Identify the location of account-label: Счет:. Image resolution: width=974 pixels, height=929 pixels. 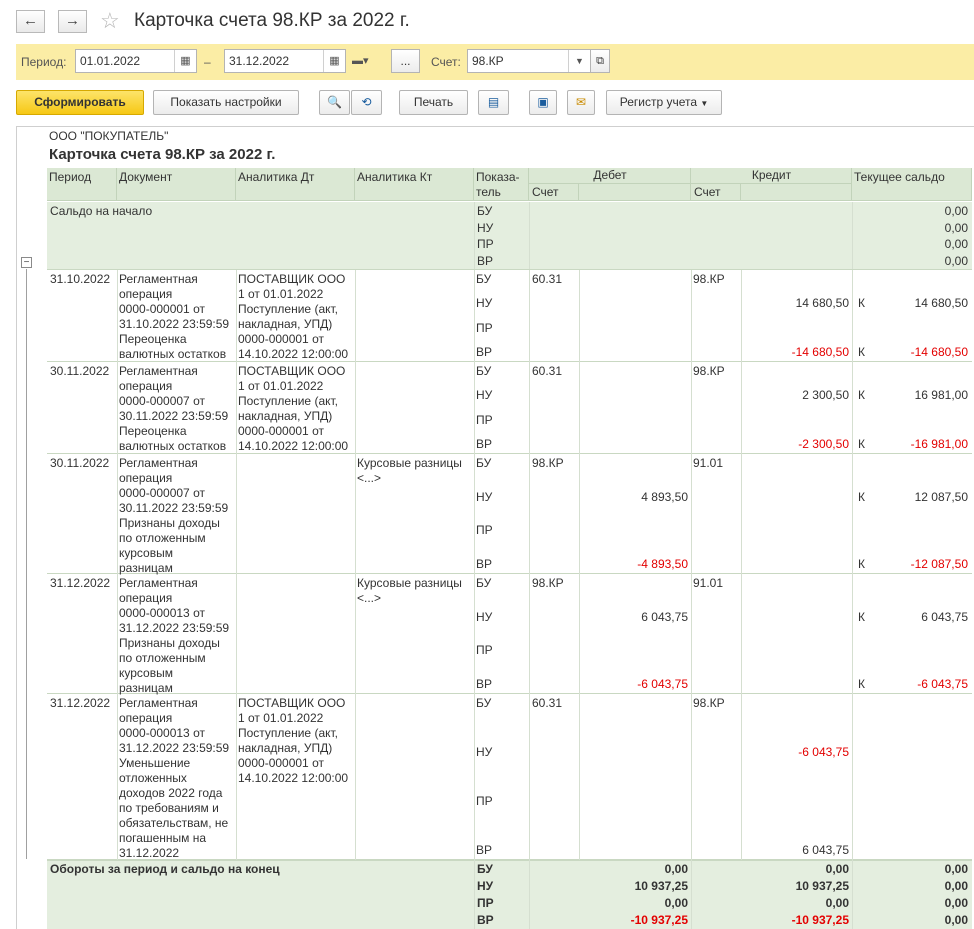
(446, 62).